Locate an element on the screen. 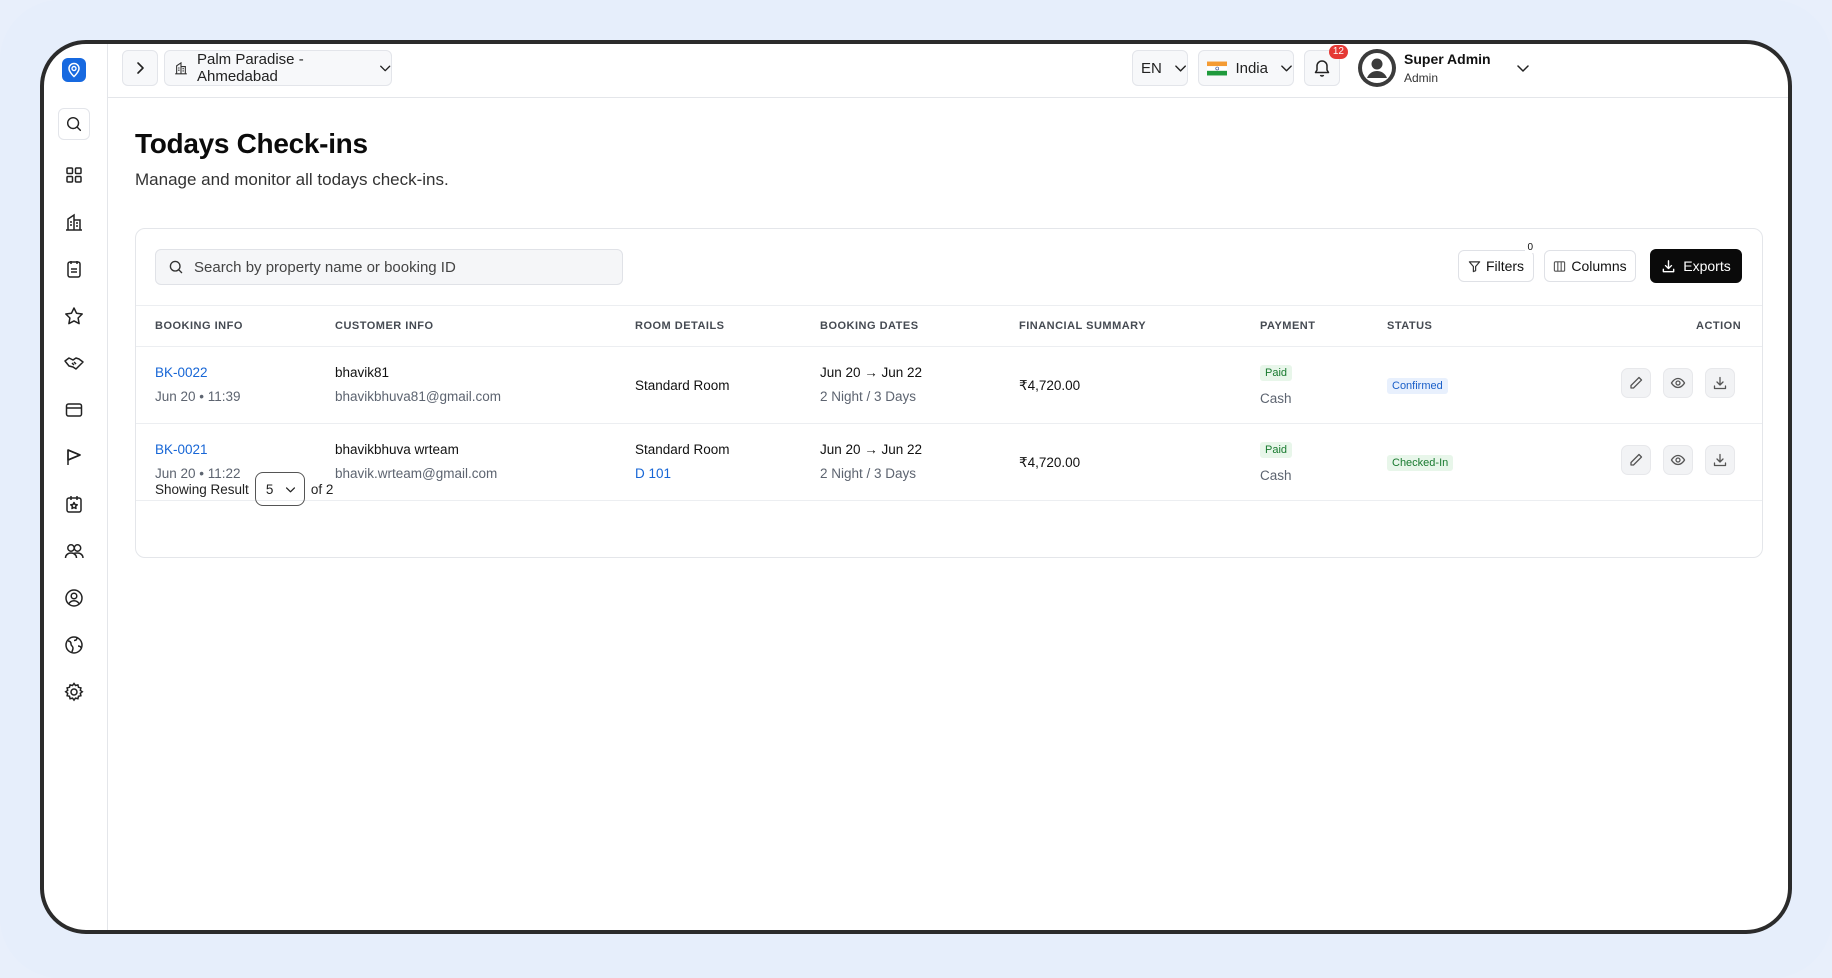 The image size is (1832, 978). india-flag-icon is located at coordinates (1217, 68).